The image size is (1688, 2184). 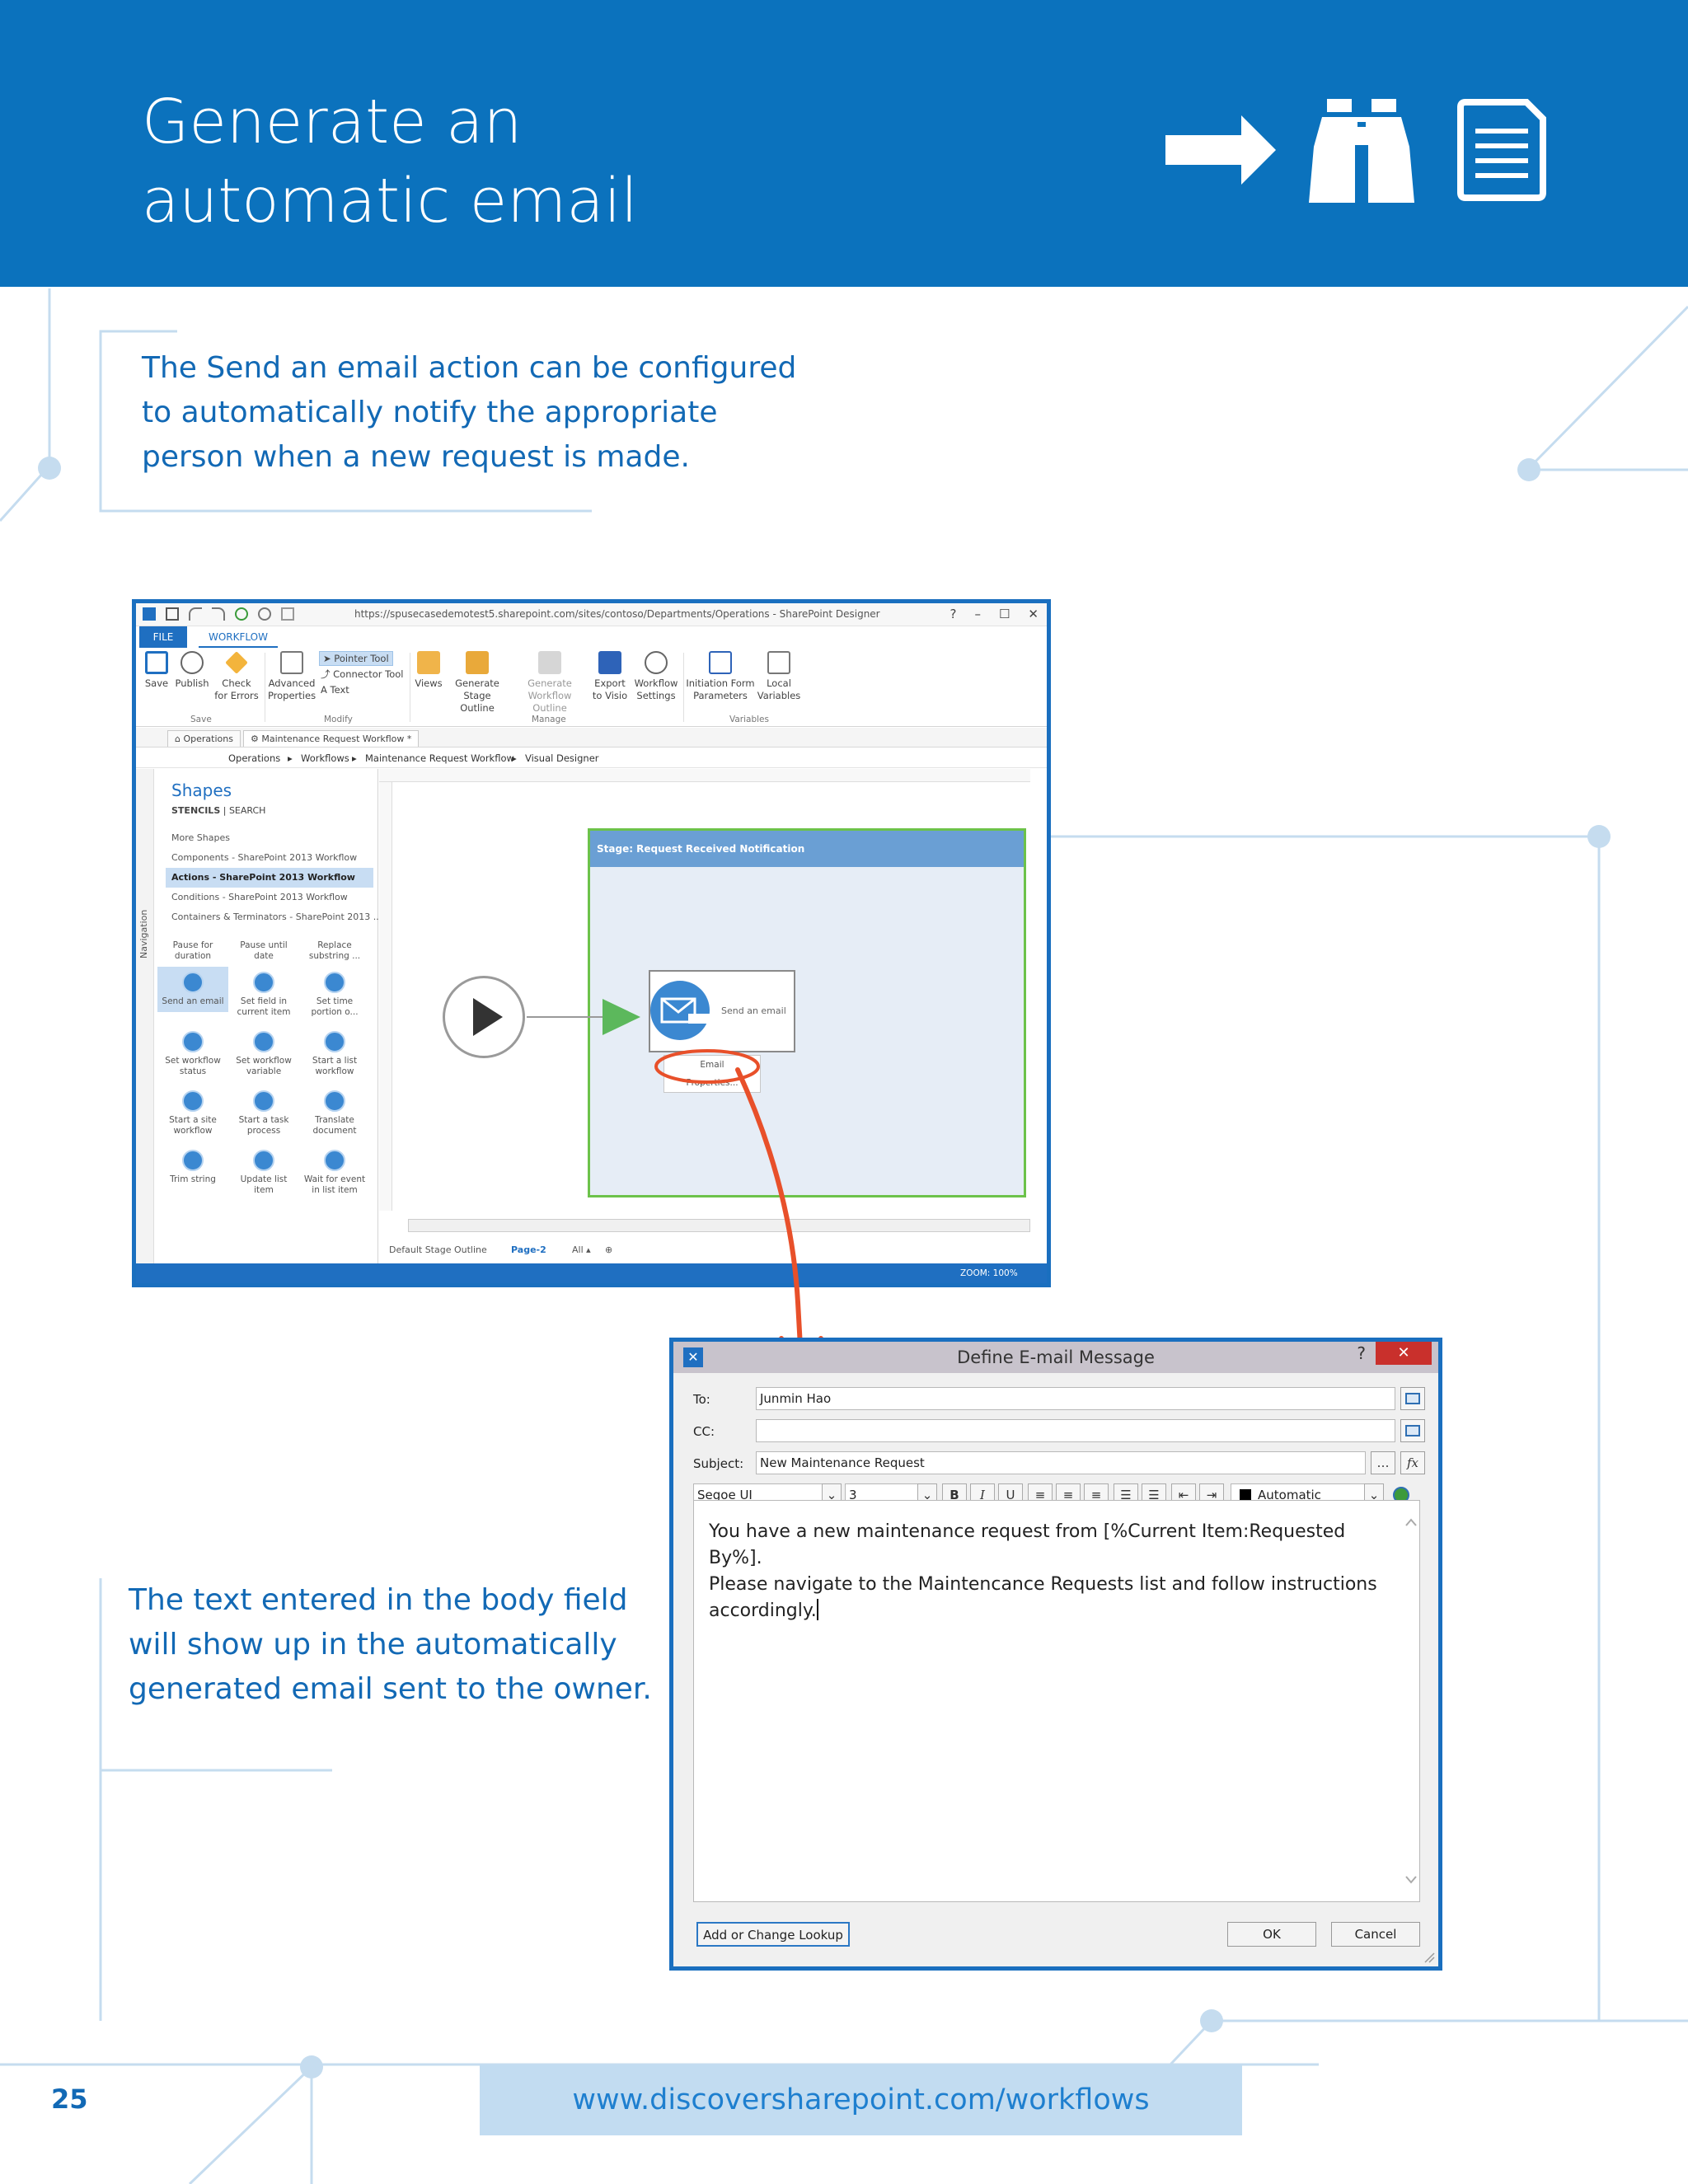 What do you see at coordinates (1376, 1934) in the screenshot?
I see `cancel-button: Cancel` at bounding box center [1376, 1934].